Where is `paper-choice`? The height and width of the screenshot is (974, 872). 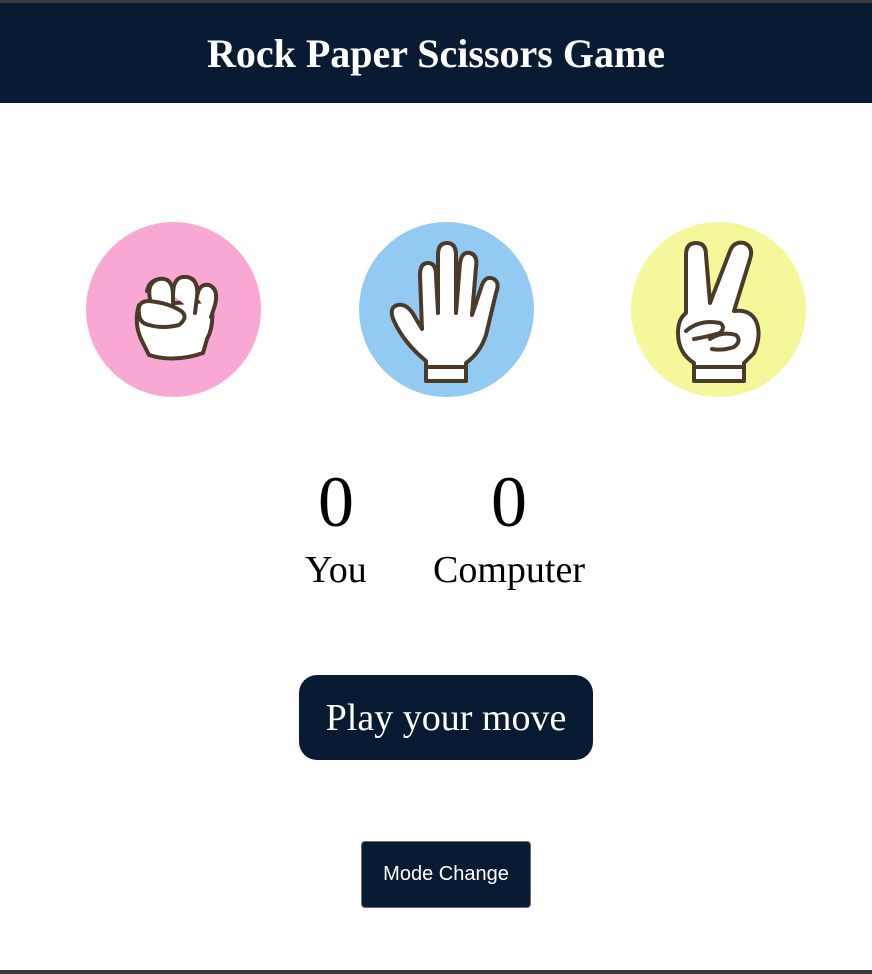
paper-choice is located at coordinates (446, 309).